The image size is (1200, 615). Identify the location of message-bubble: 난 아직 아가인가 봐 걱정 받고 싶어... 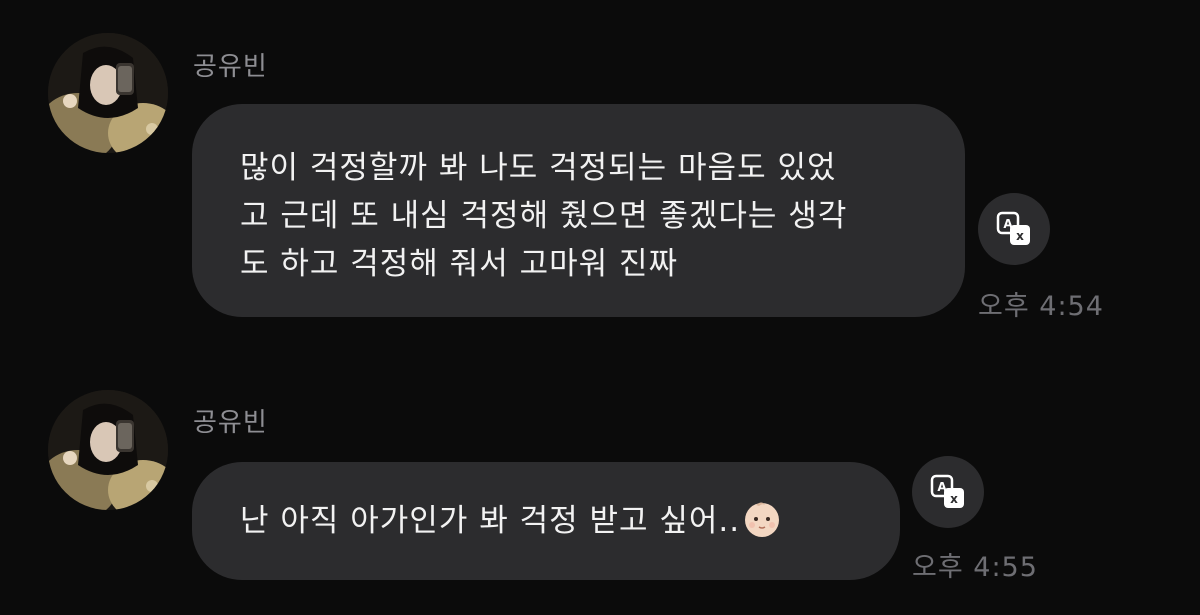
(546, 521).